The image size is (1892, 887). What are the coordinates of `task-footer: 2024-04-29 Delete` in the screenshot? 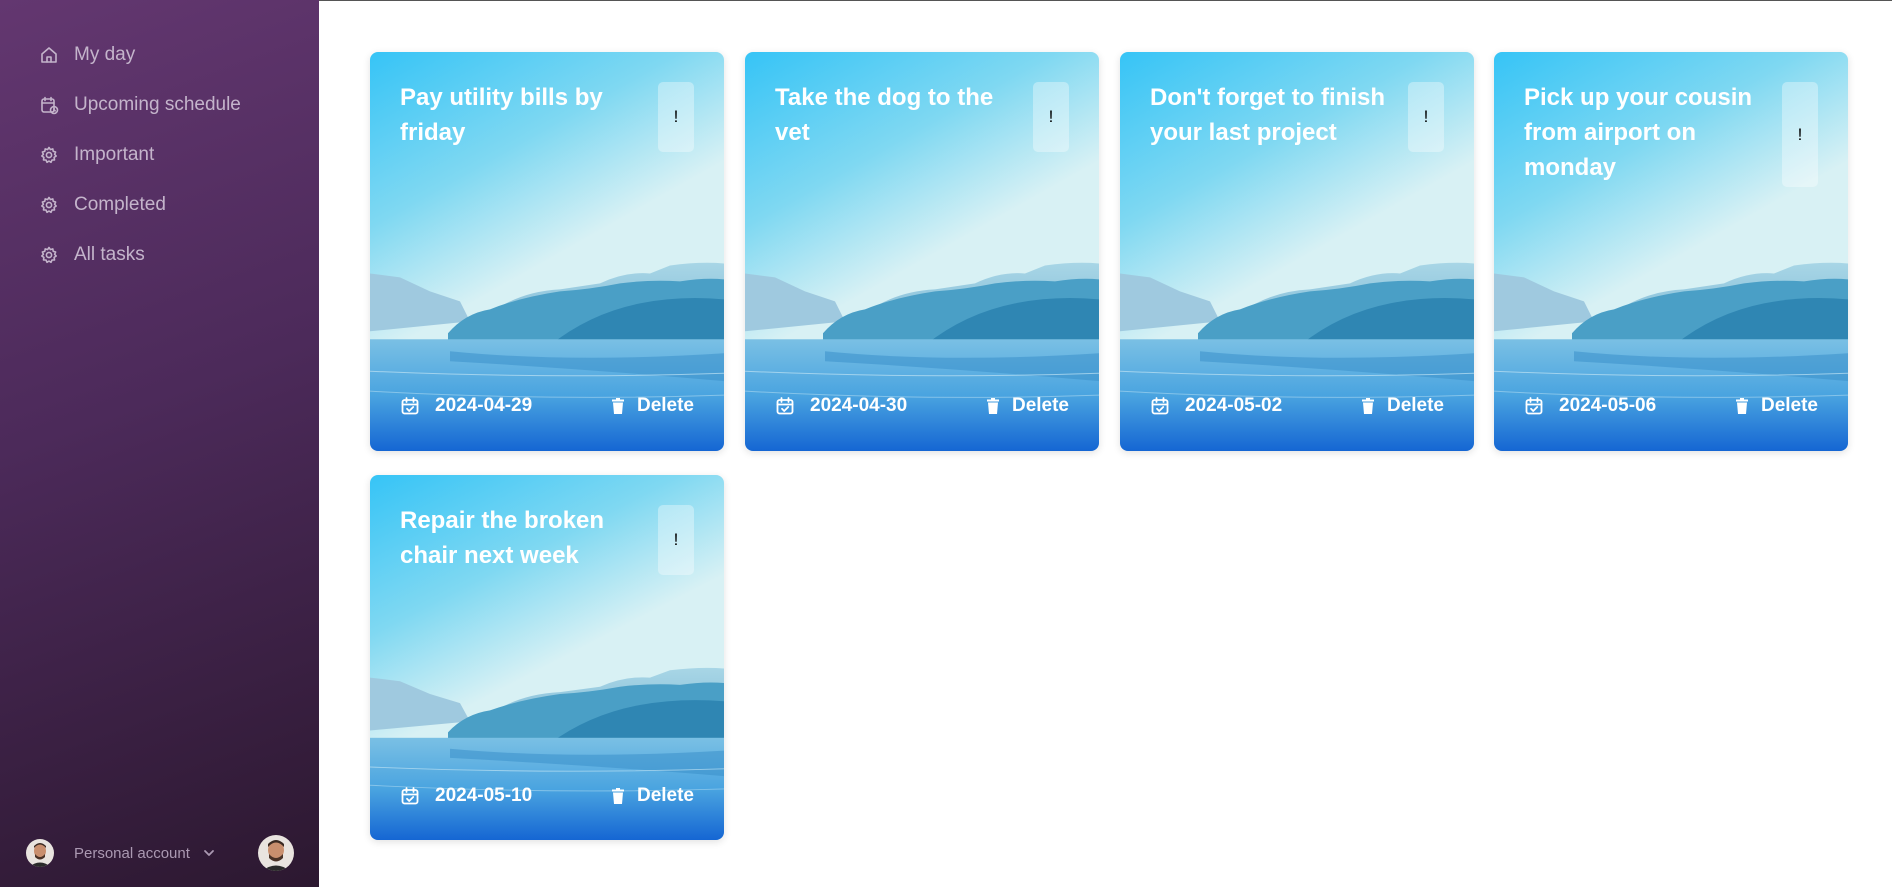 It's located at (547, 406).